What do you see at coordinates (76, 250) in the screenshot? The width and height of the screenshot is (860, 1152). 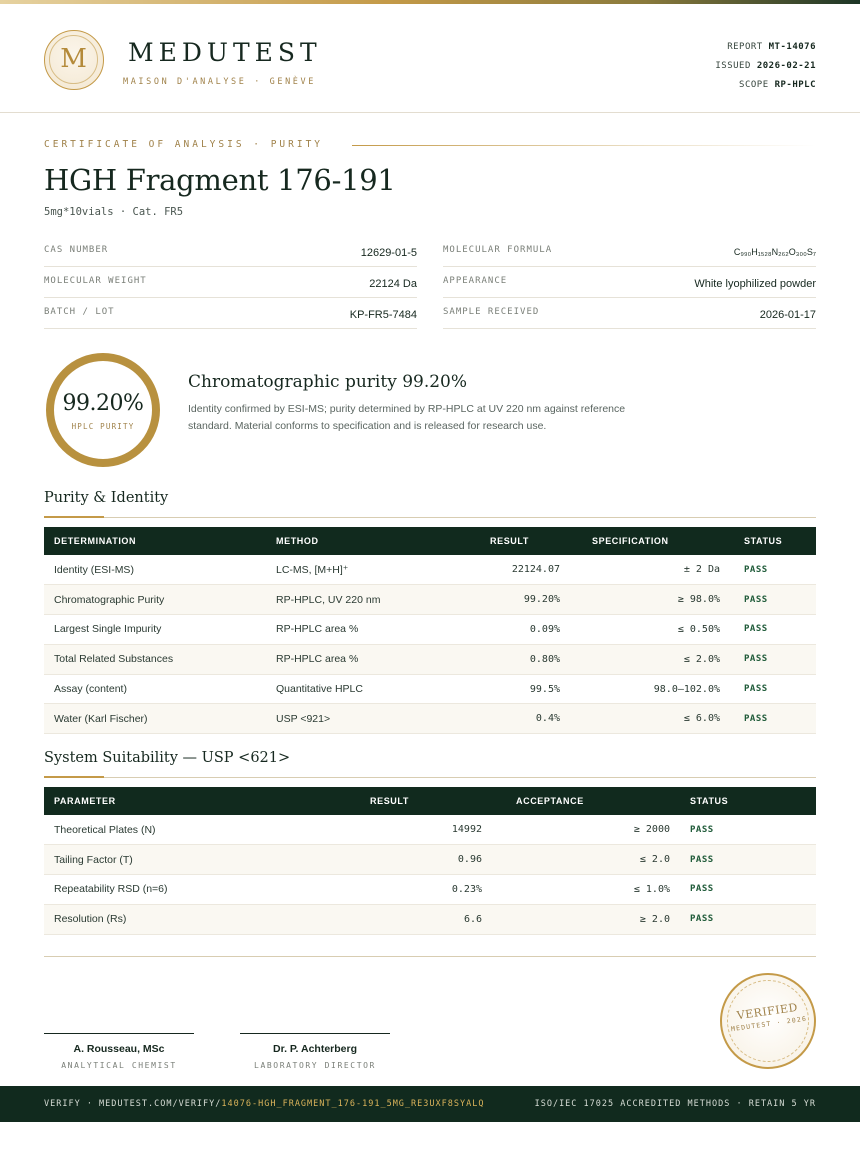 I see `property-label: CAS NUMBER` at bounding box center [76, 250].